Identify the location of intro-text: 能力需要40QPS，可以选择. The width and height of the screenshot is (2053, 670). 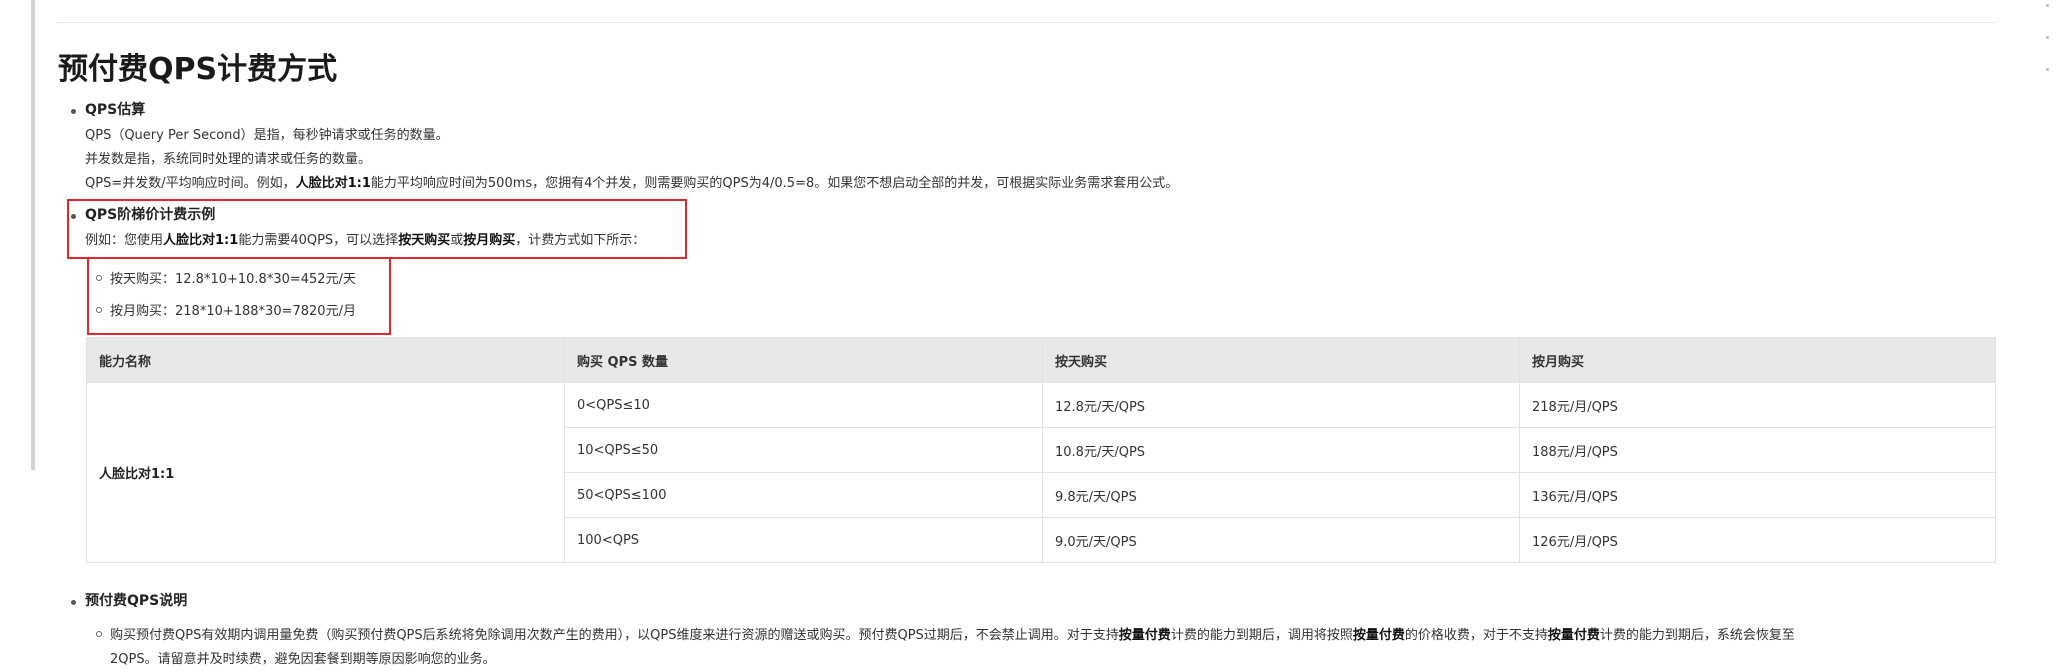
(318, 240).